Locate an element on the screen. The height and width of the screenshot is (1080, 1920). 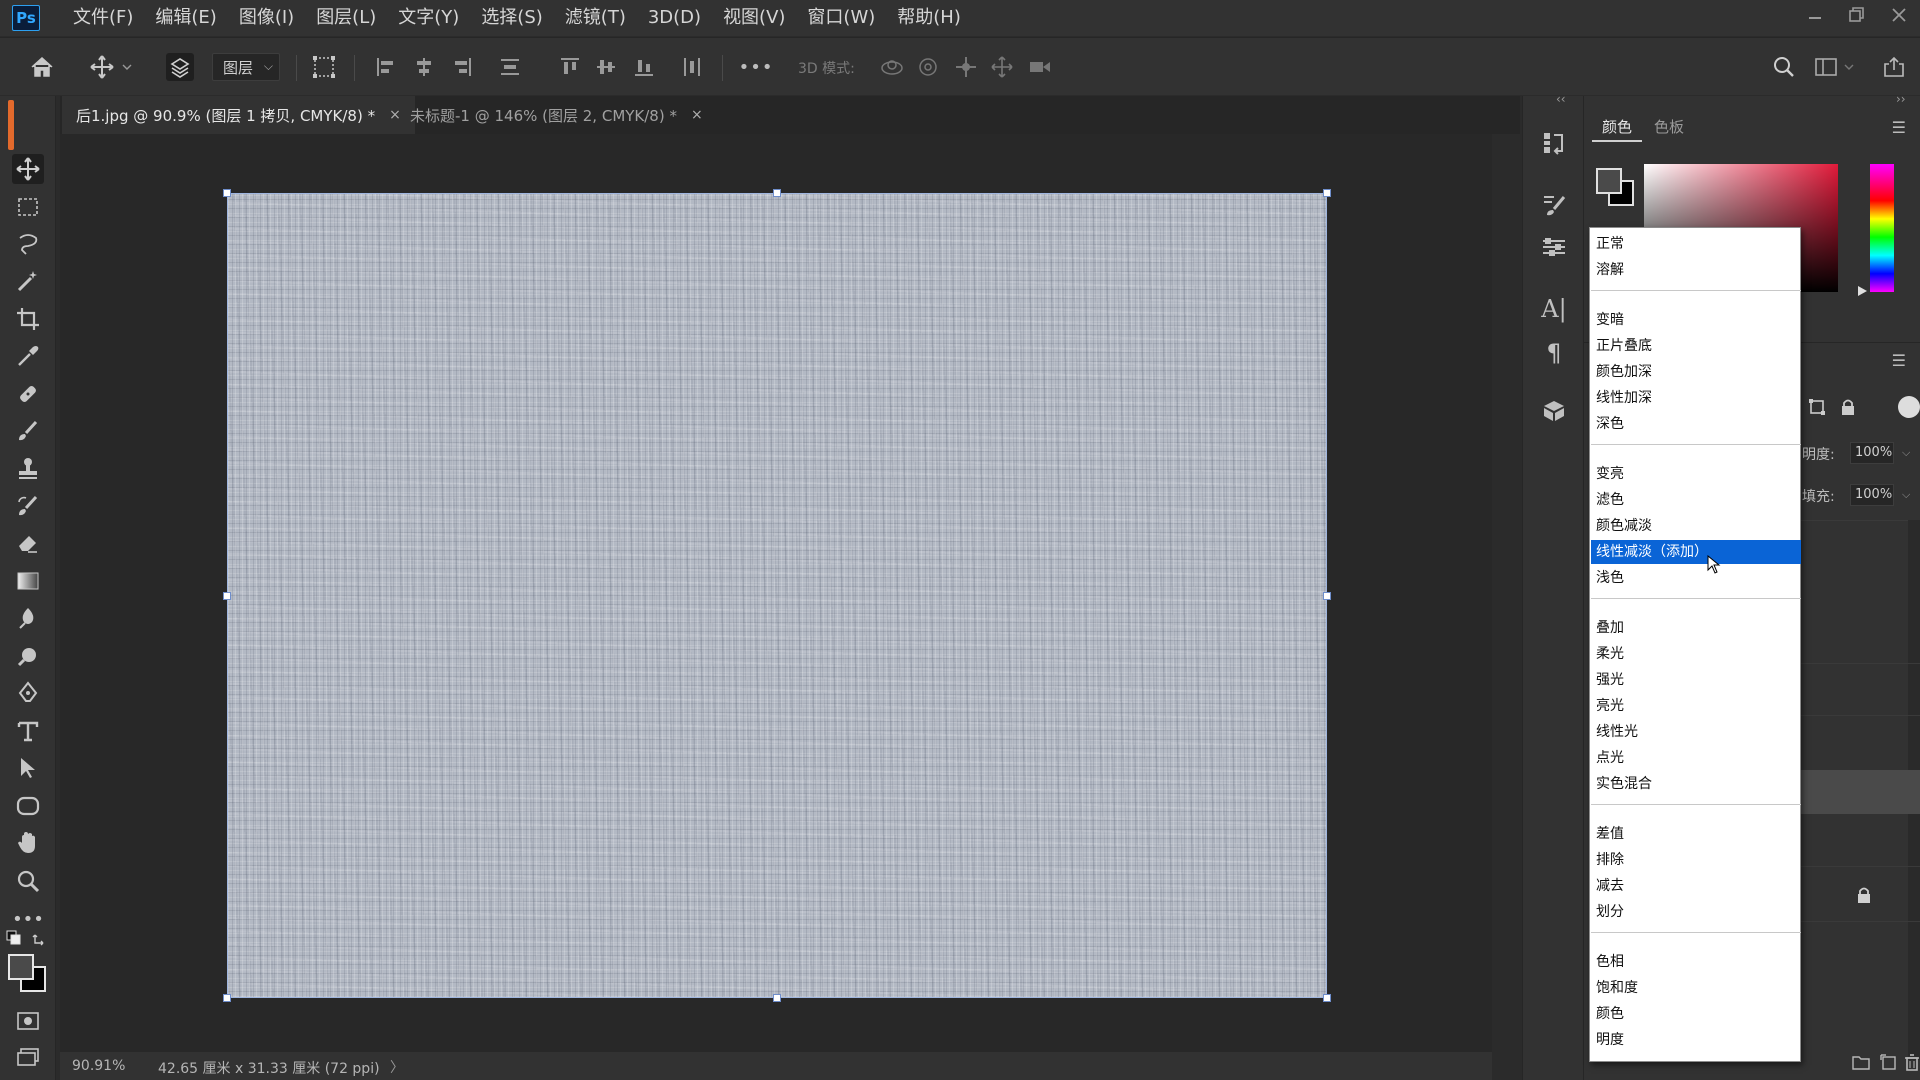
blend-mode-option: 颜色 is located at coordinates (1696, 1014).